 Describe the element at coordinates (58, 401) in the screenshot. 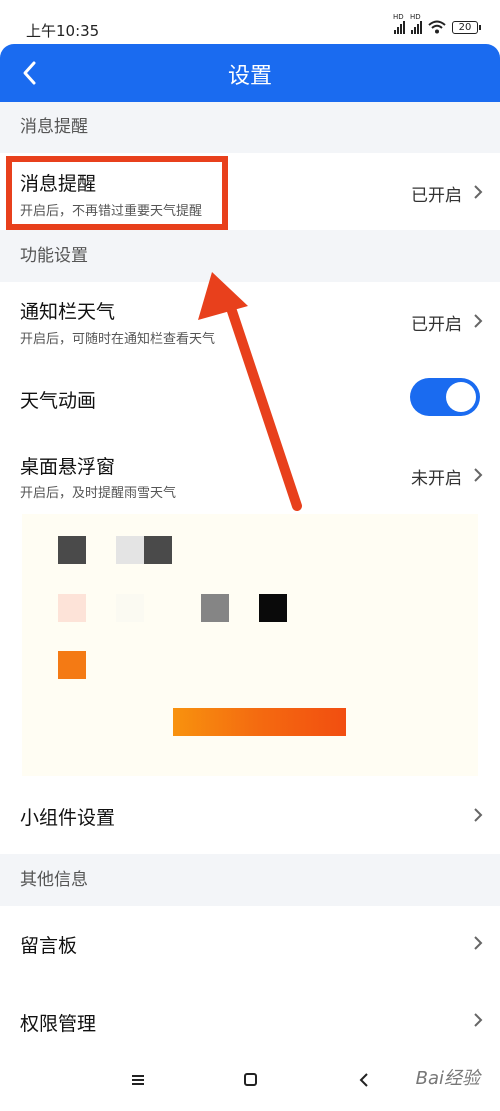

I see `row-title: 天气动画` at that location.